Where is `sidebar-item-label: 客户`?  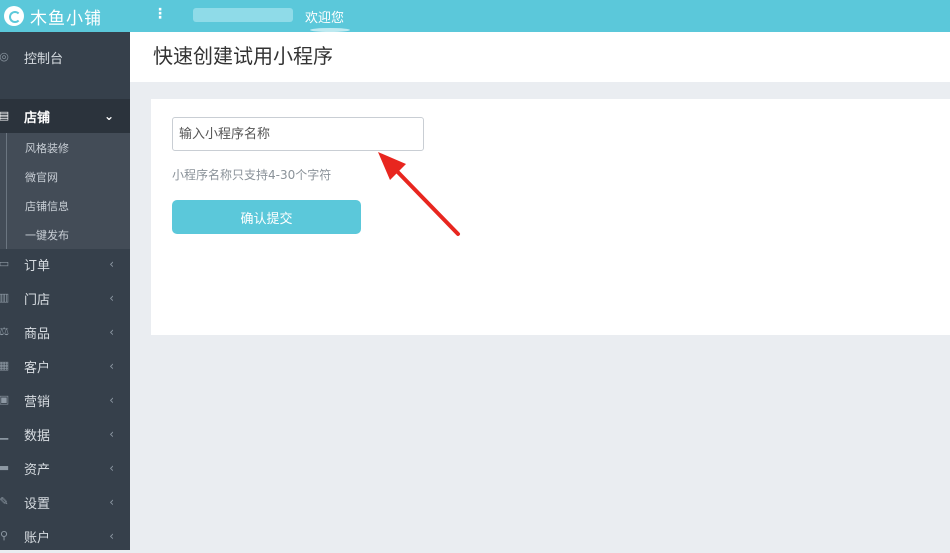
sidebar-item-label: 客户 is located at coordinates (37, 368).